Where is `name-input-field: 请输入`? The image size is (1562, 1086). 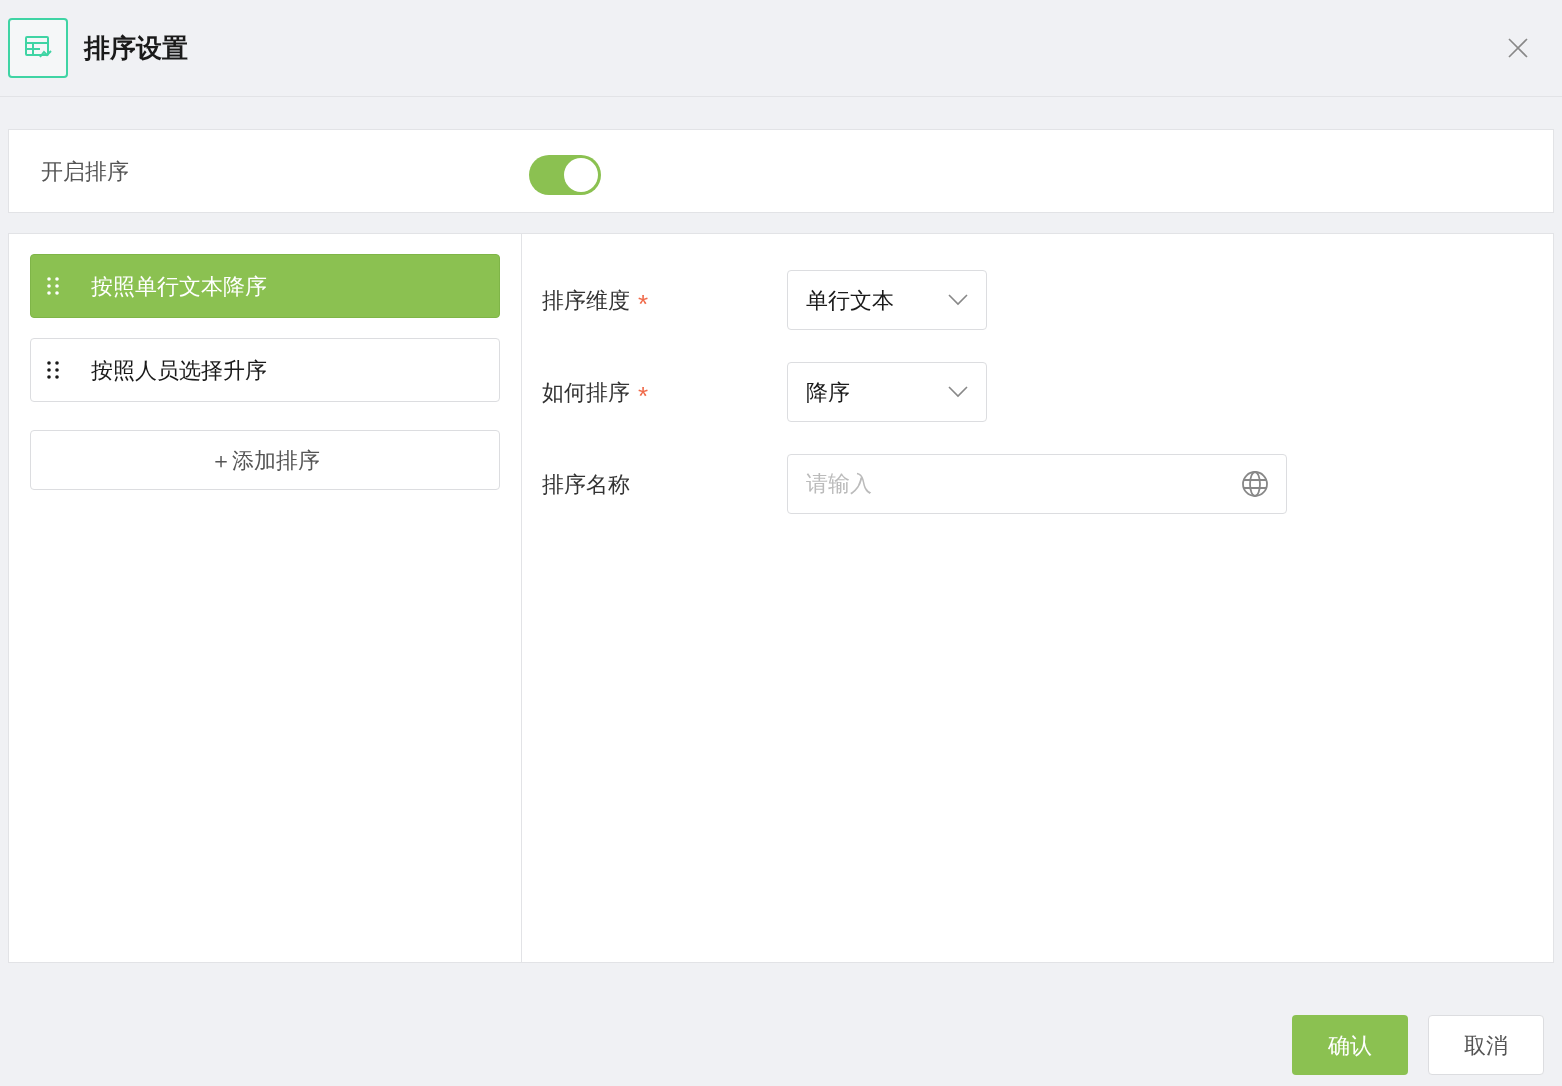 name-input-field: 请输入 is located at coordinates (1037, 484).